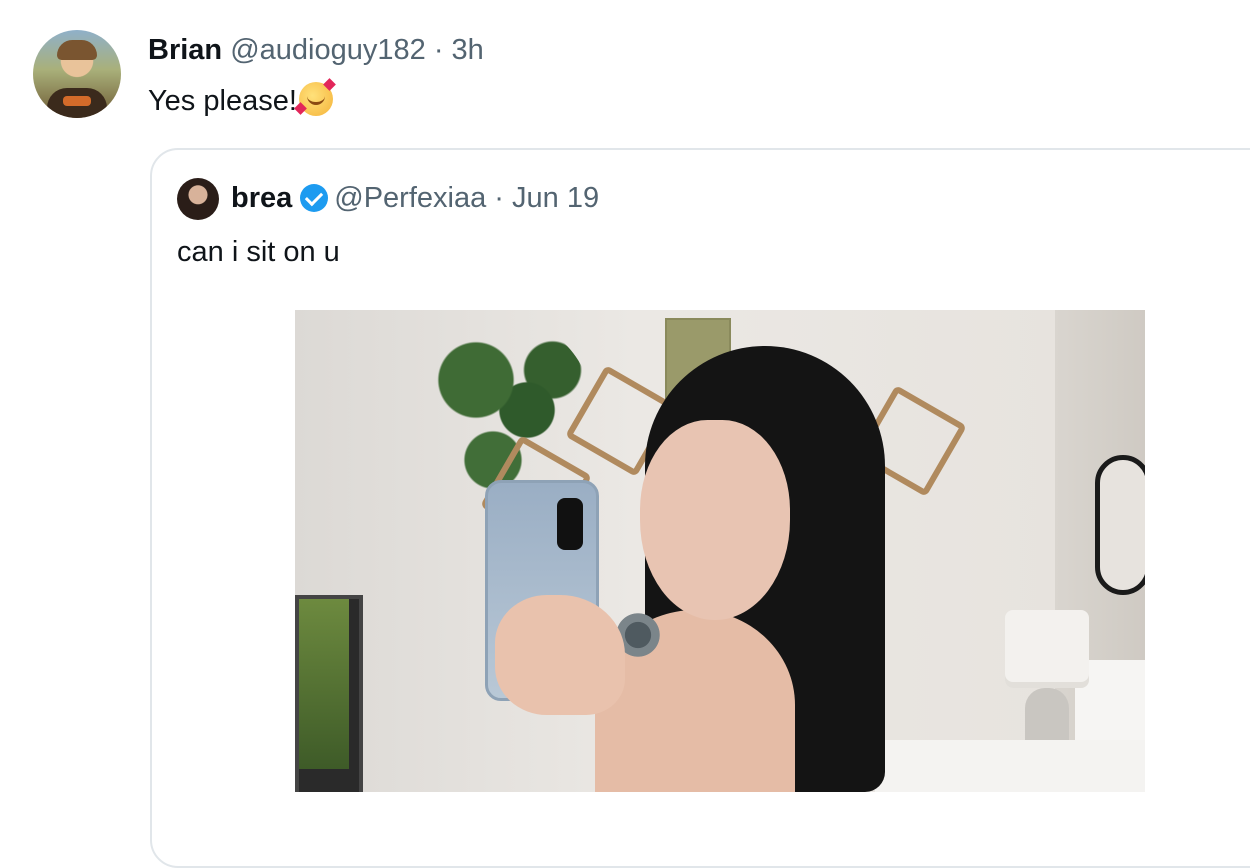 Image resolution: width=1250 pixels, height=868 pixels. What do you see at coordinates (77, 101) in the screenshot?
I see `avatar-shirt-print` at bounding box center [77, 101].